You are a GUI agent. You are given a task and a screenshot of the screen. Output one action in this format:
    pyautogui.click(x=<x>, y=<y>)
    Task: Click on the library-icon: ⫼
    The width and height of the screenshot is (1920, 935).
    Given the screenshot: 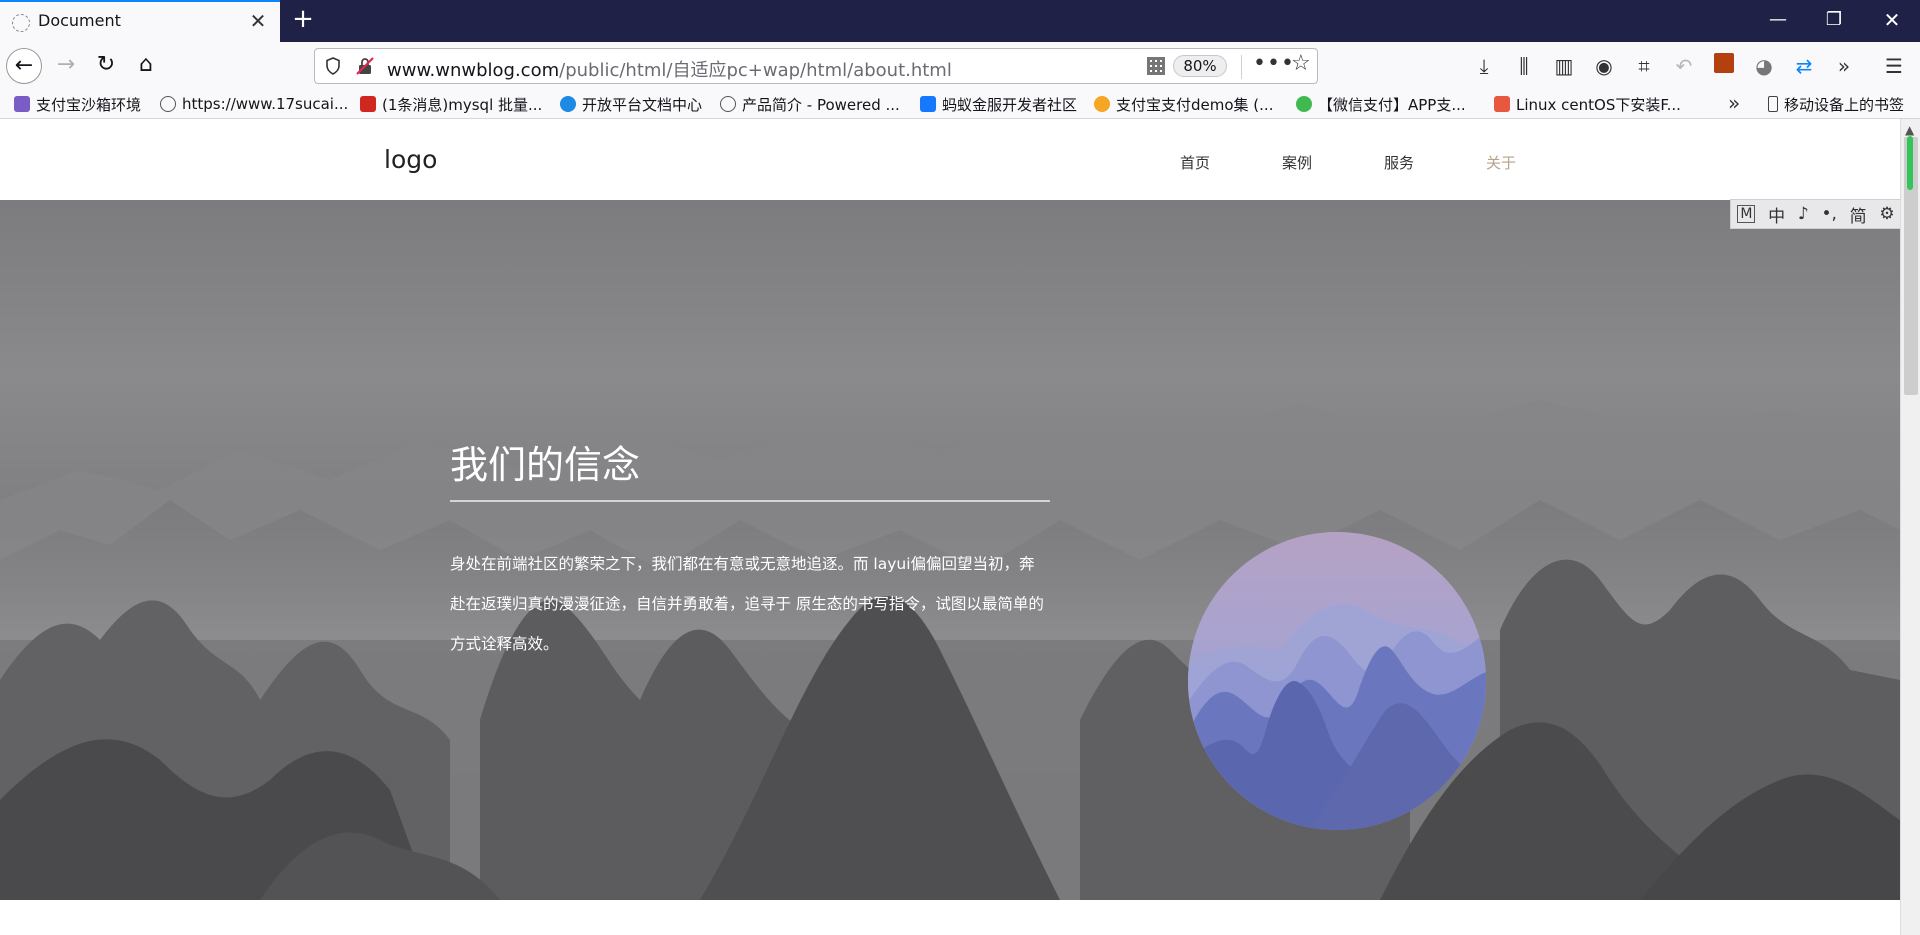 What is the action you would take?
    pyautogui.click(x=1524, y=66)
    